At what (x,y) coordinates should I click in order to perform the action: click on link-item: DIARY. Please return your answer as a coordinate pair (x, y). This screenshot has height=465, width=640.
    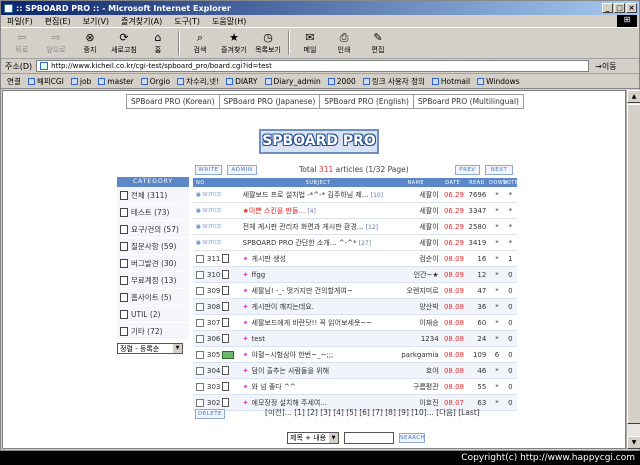
    Looking at the image, I should click on (242, 81).